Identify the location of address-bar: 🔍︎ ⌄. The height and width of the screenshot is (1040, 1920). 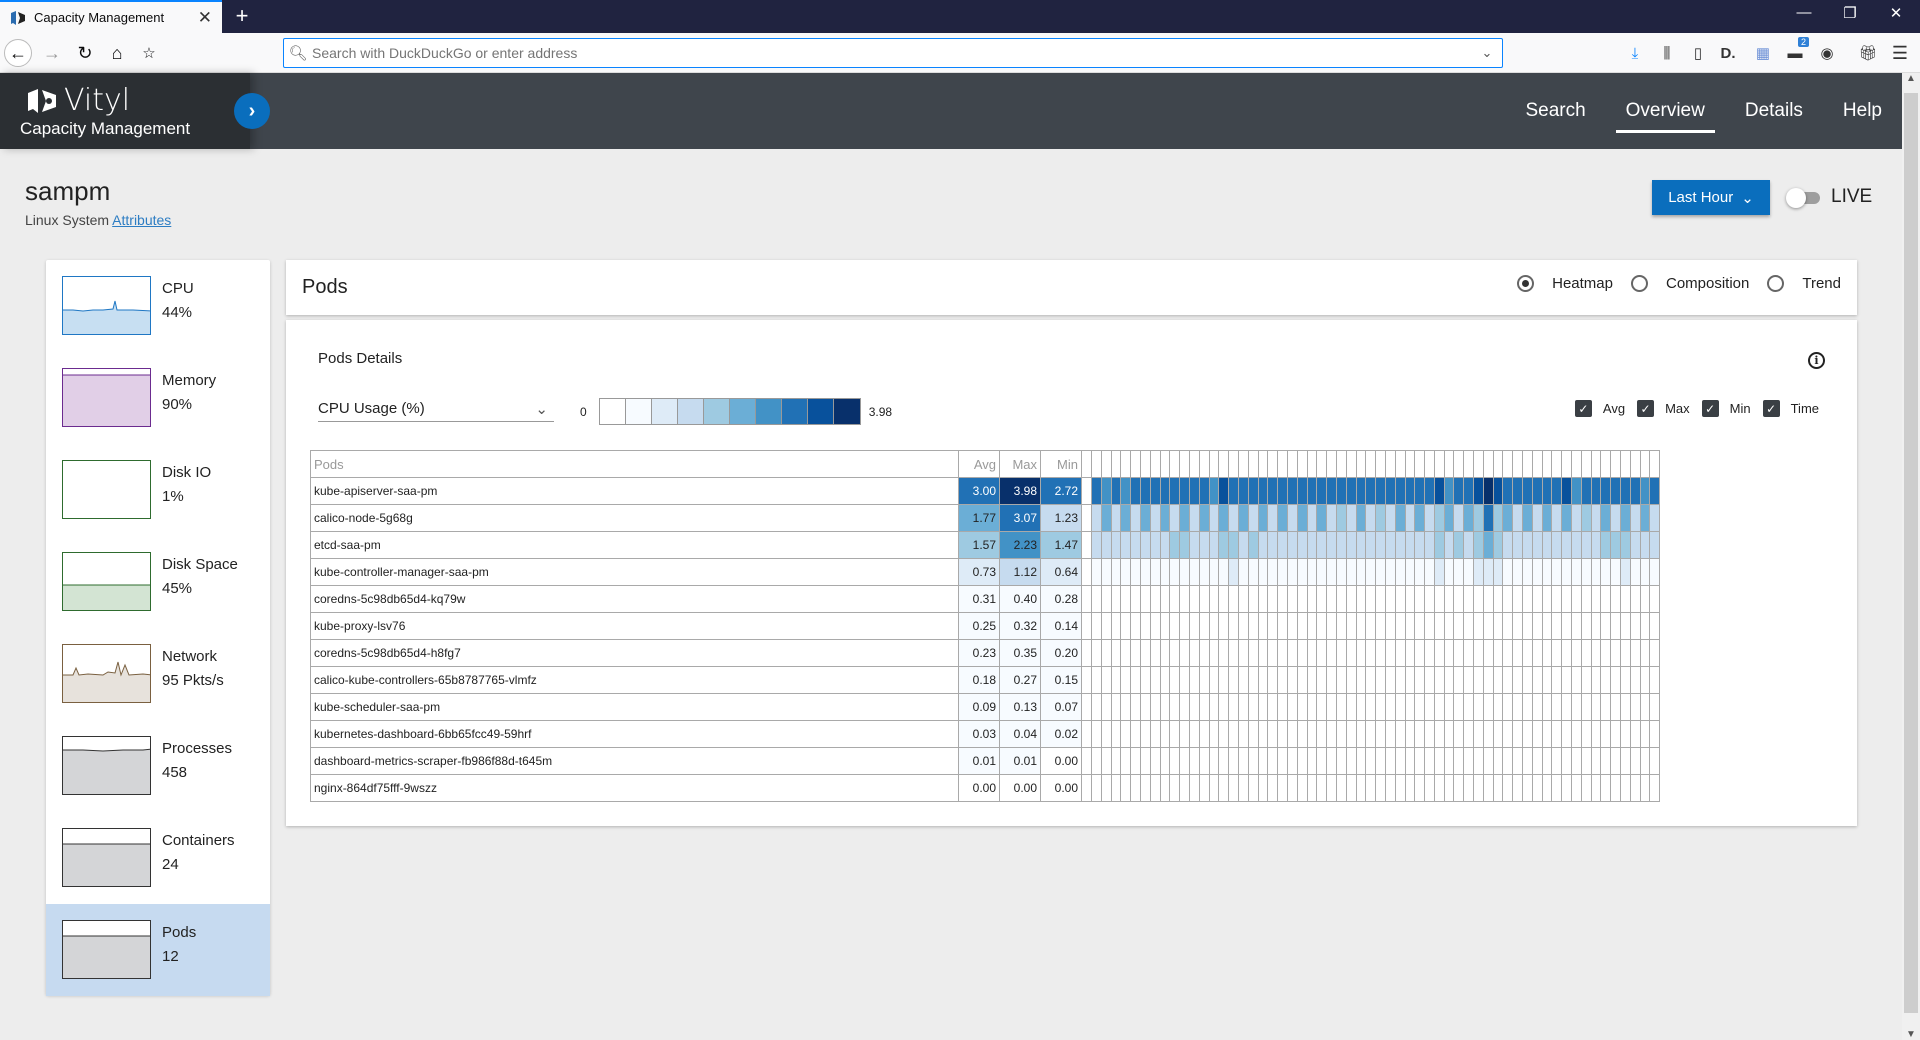
(893, 53).